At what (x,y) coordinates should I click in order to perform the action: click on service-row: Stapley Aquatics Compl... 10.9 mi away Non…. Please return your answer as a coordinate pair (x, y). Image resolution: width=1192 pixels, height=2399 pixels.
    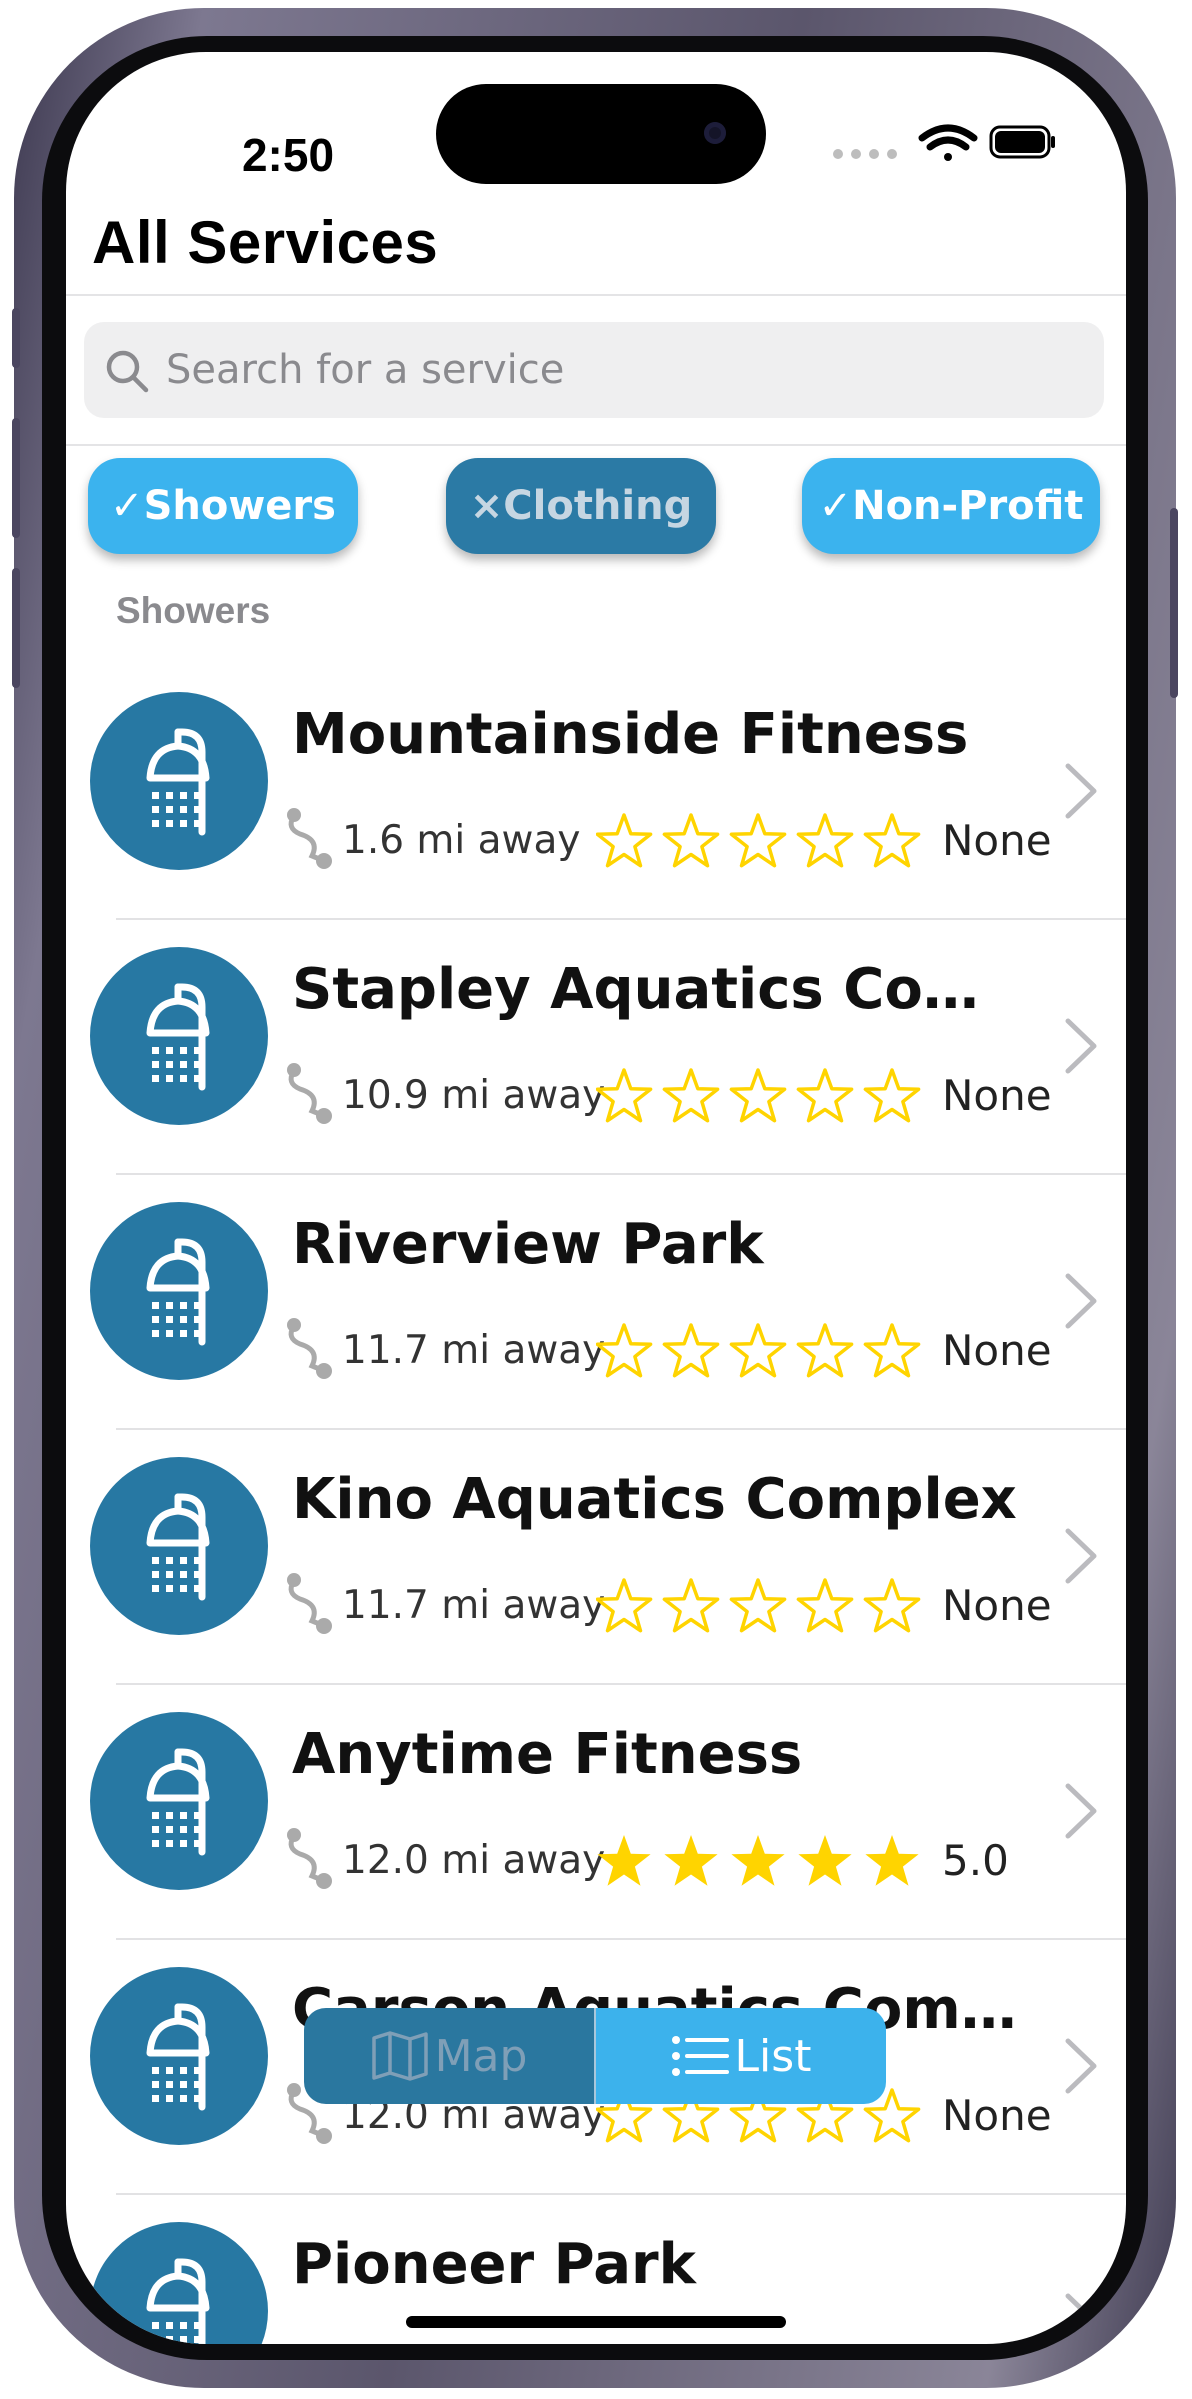
    Looking at the image, I should click on (596, 1048).